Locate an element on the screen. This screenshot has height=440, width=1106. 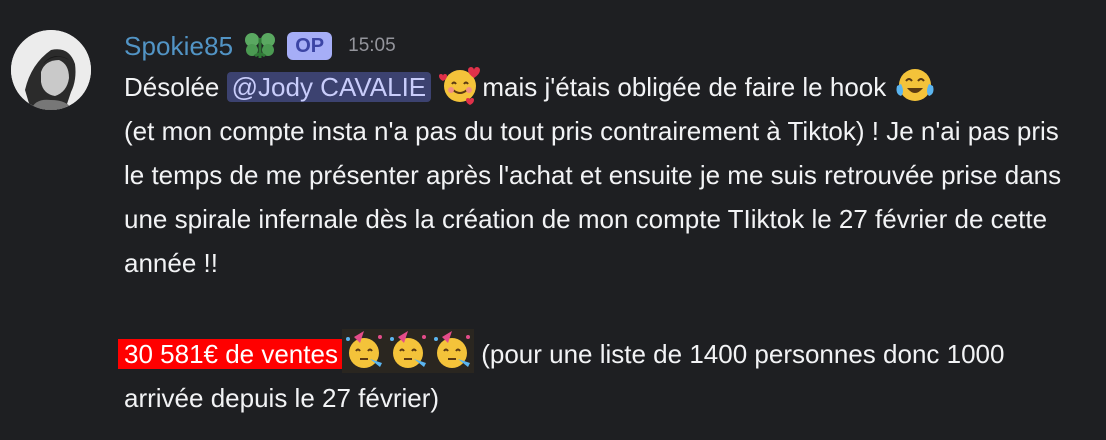
author-name: Spokie85 is located at coordinates (178, 46).